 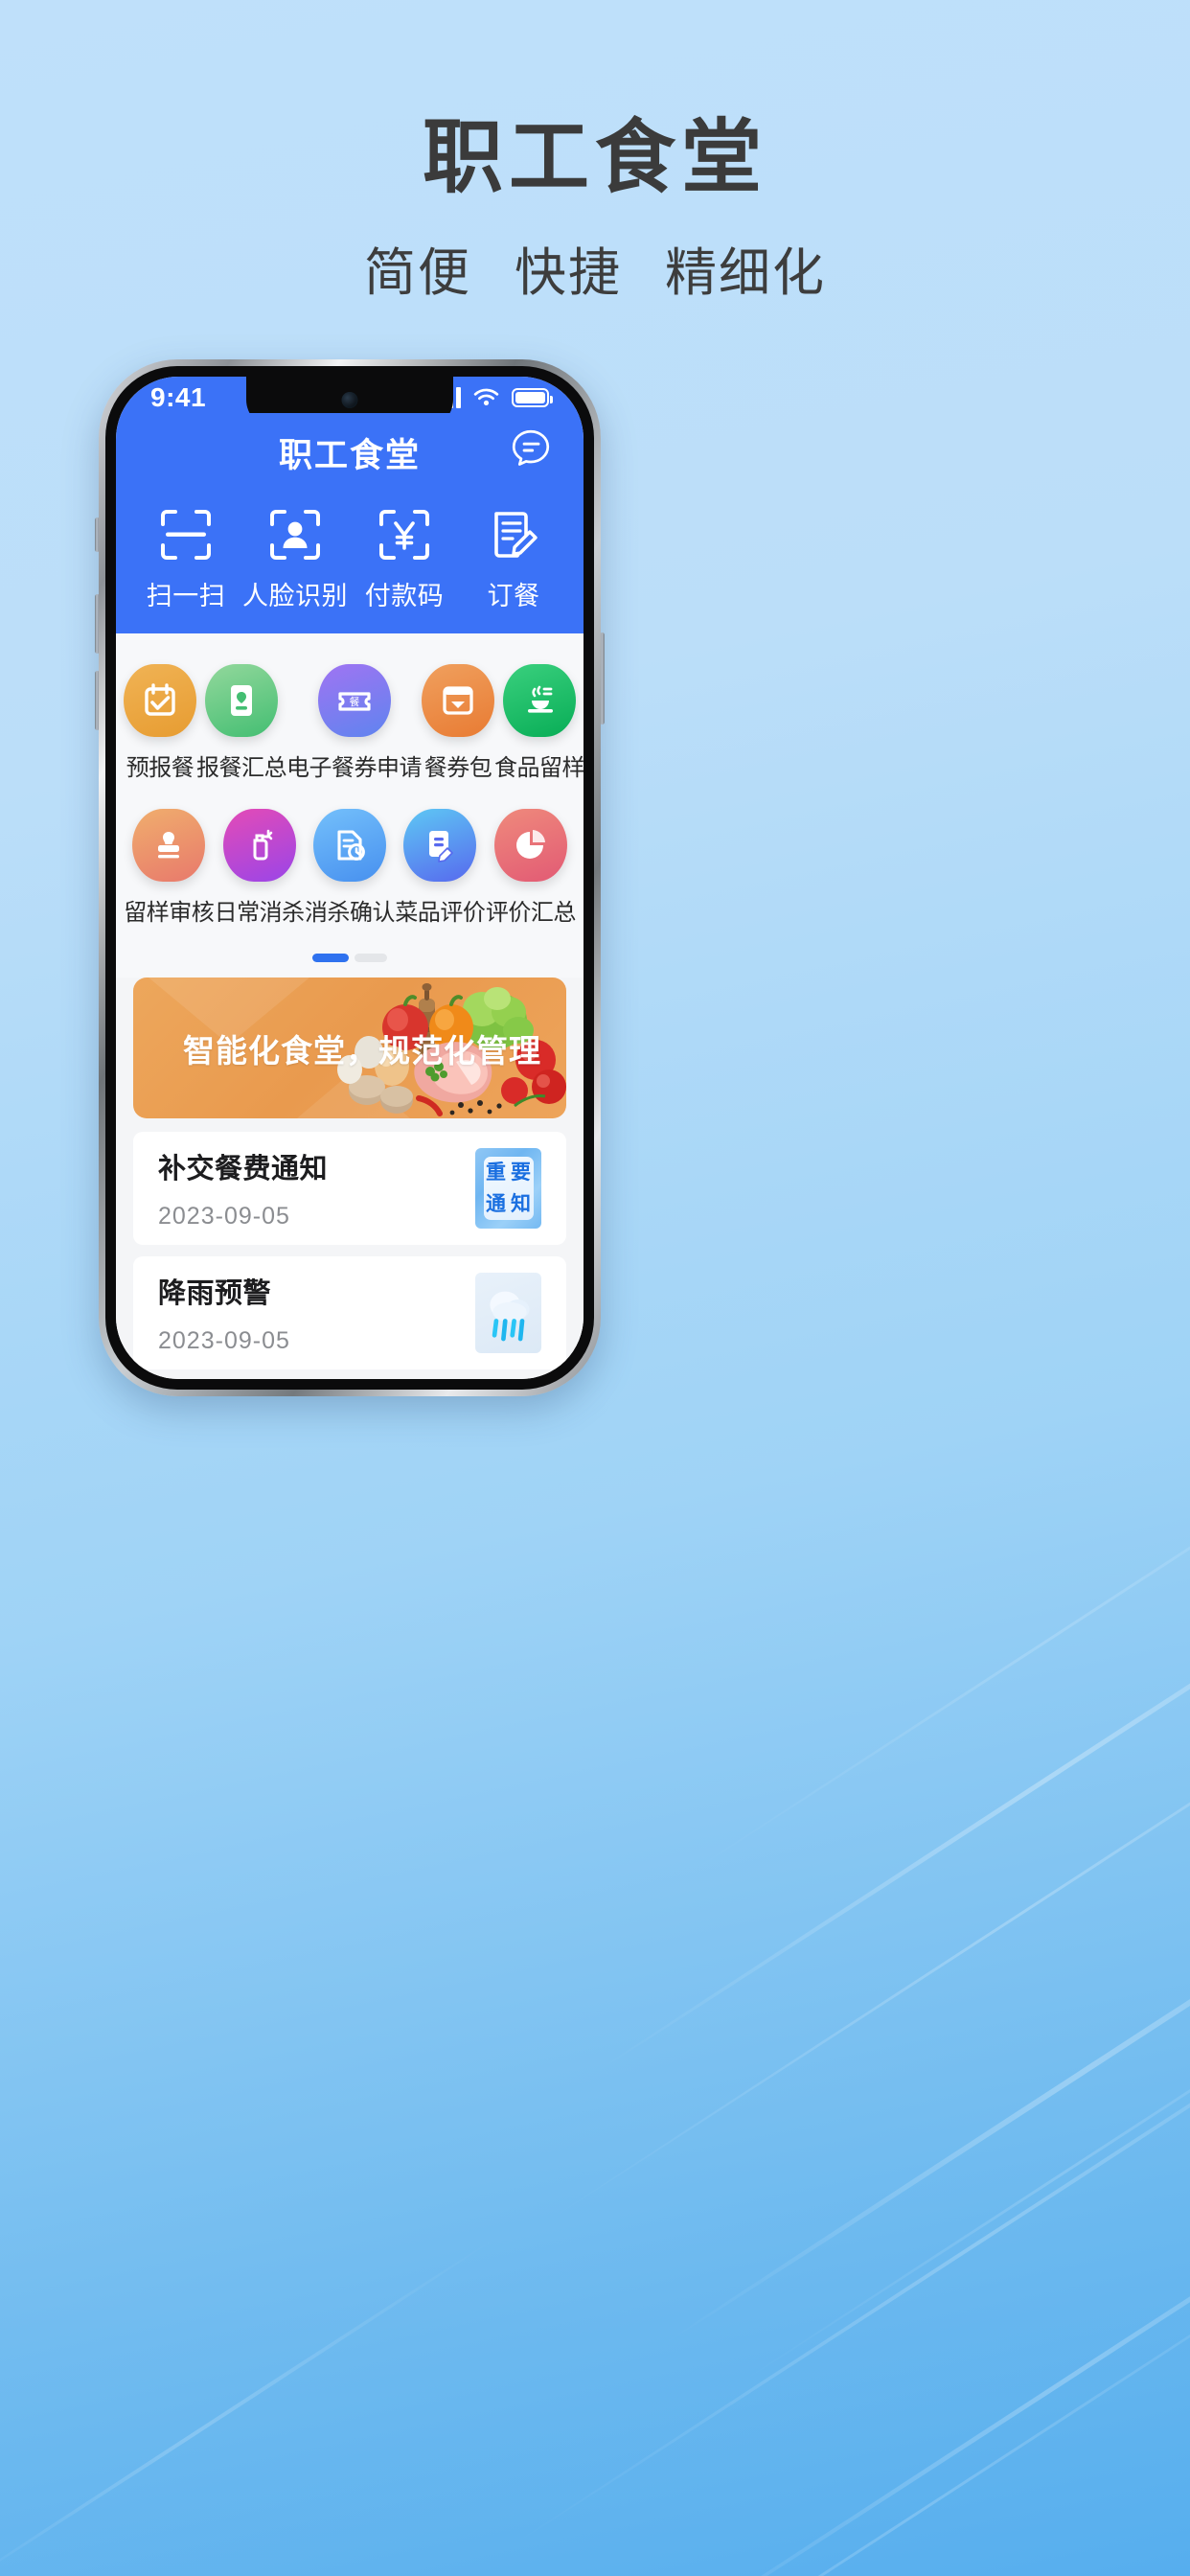 I want to click on feature-item-ticket-apply: 餐 电子餐券申请, so click(x=355, y=727).